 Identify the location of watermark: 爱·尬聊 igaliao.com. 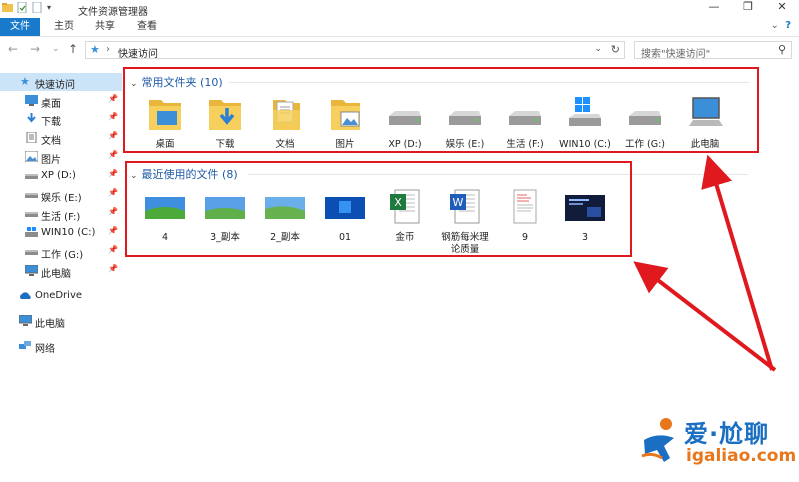
(718, 443).